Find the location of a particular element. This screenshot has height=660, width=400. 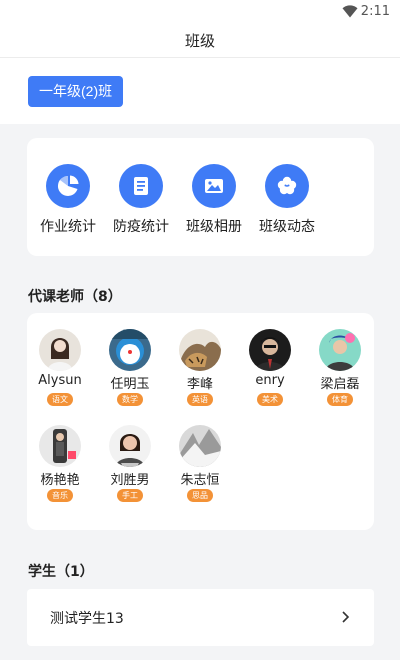

page-title: 班级 is located at coordinates (199, 41).